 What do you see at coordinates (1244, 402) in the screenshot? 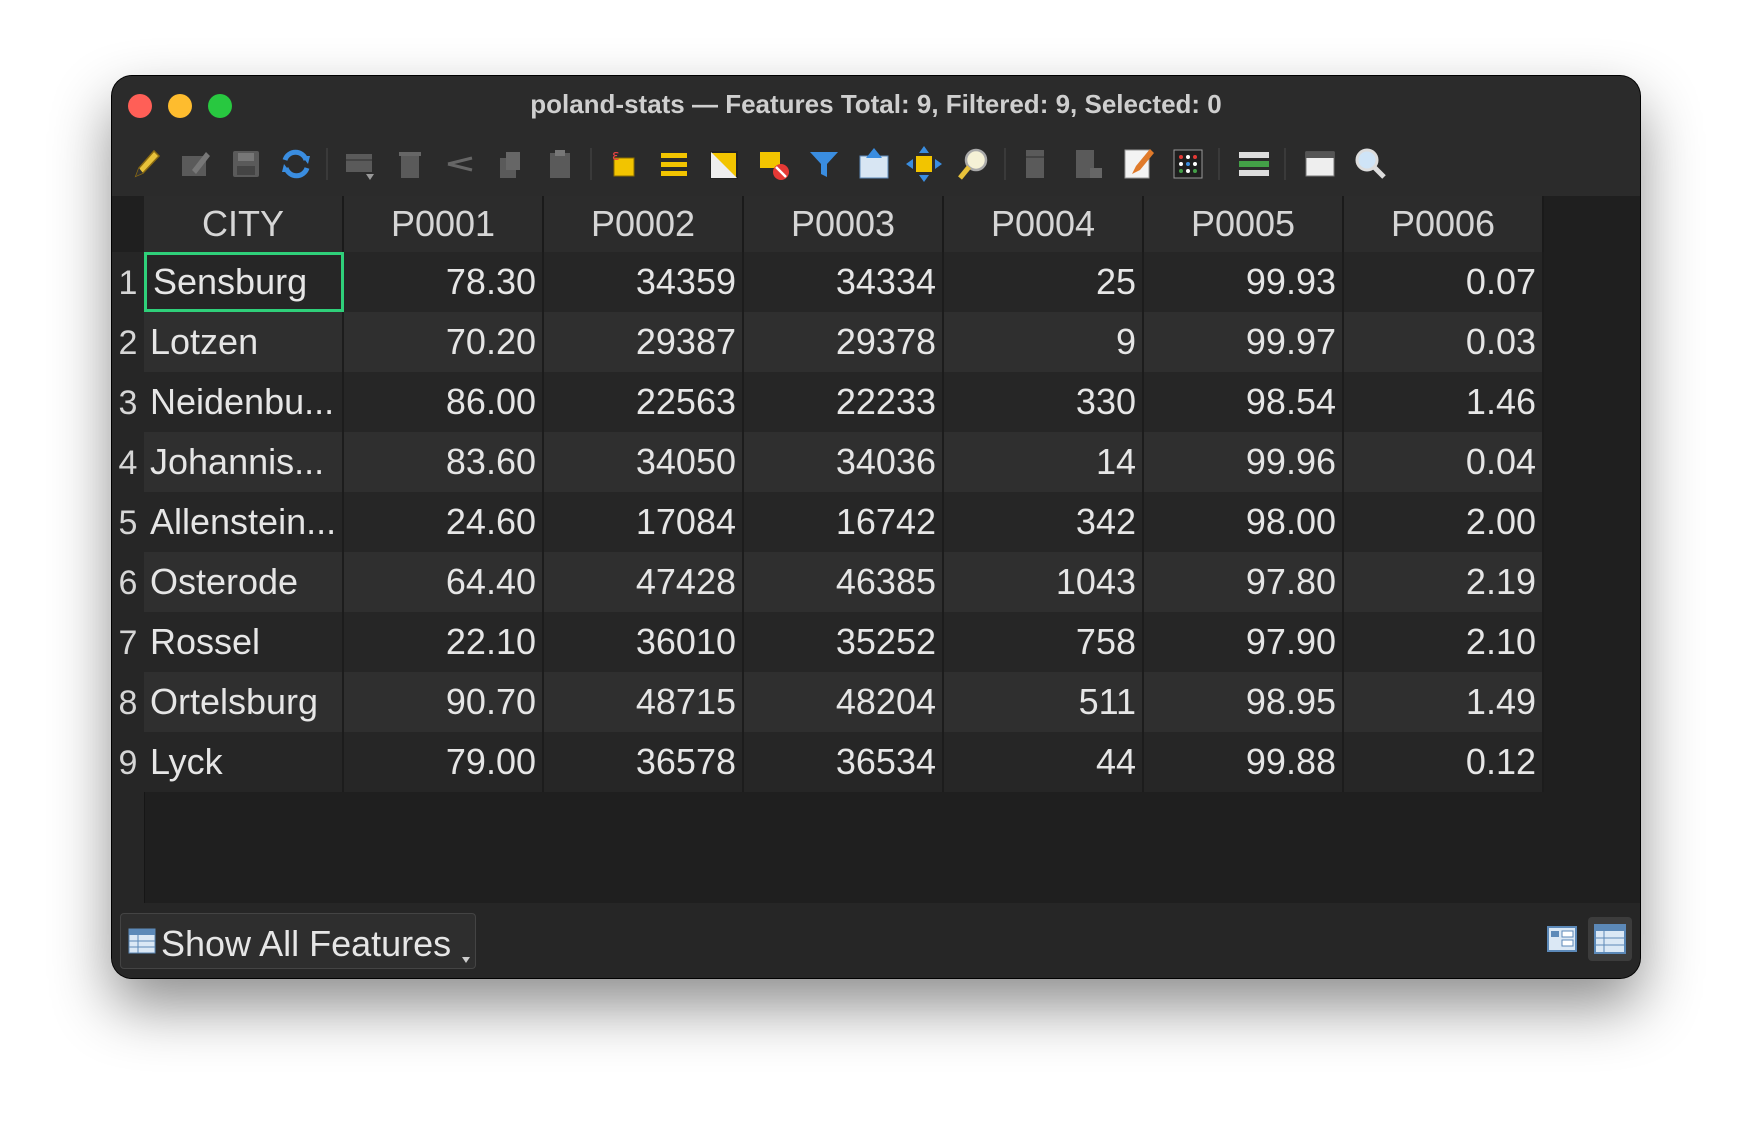
I see `table-cell-p0005: 98.54` at bounding box center [1244, 402].